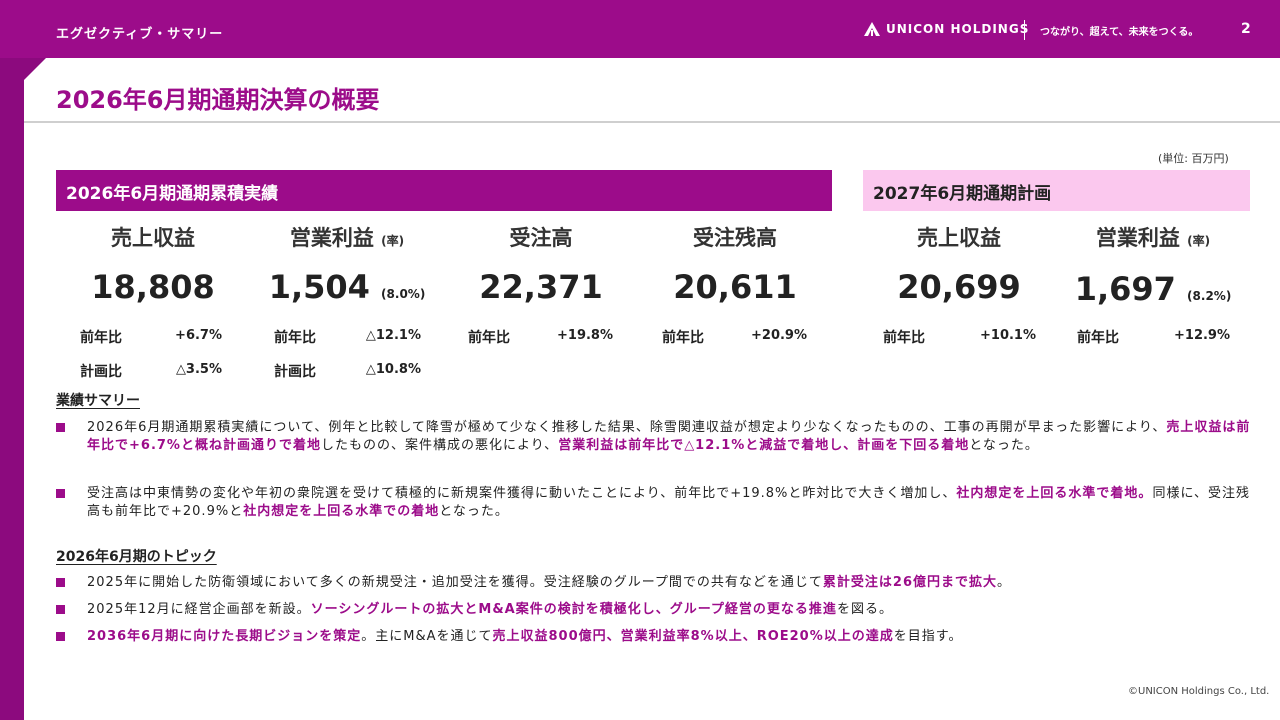 This screenshot has width=1280, height=720. What do you see at coordinates (928, 636) in the screenshot?
I see `bullet-text: を目指す。` at bounding box center [928, 636].